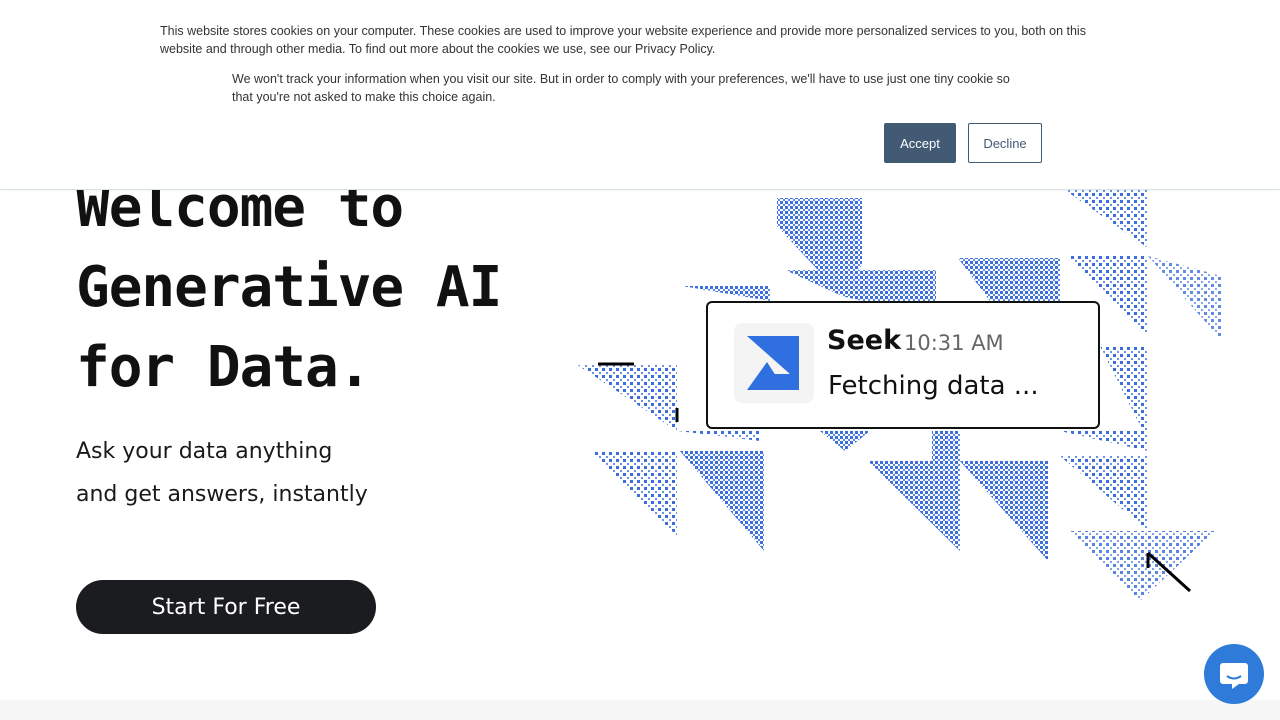 This screenshot has width=1280, height=720. Describe the element at coordinates (640, 710) in the screenshot. I see `footer-strip` at that location.